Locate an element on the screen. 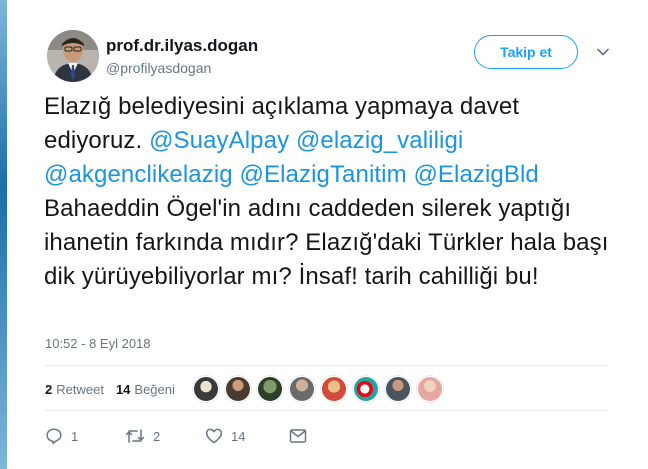 The width and height of the screenshot is (648, 469). retweet-icon is located at coordinates (135, 436).